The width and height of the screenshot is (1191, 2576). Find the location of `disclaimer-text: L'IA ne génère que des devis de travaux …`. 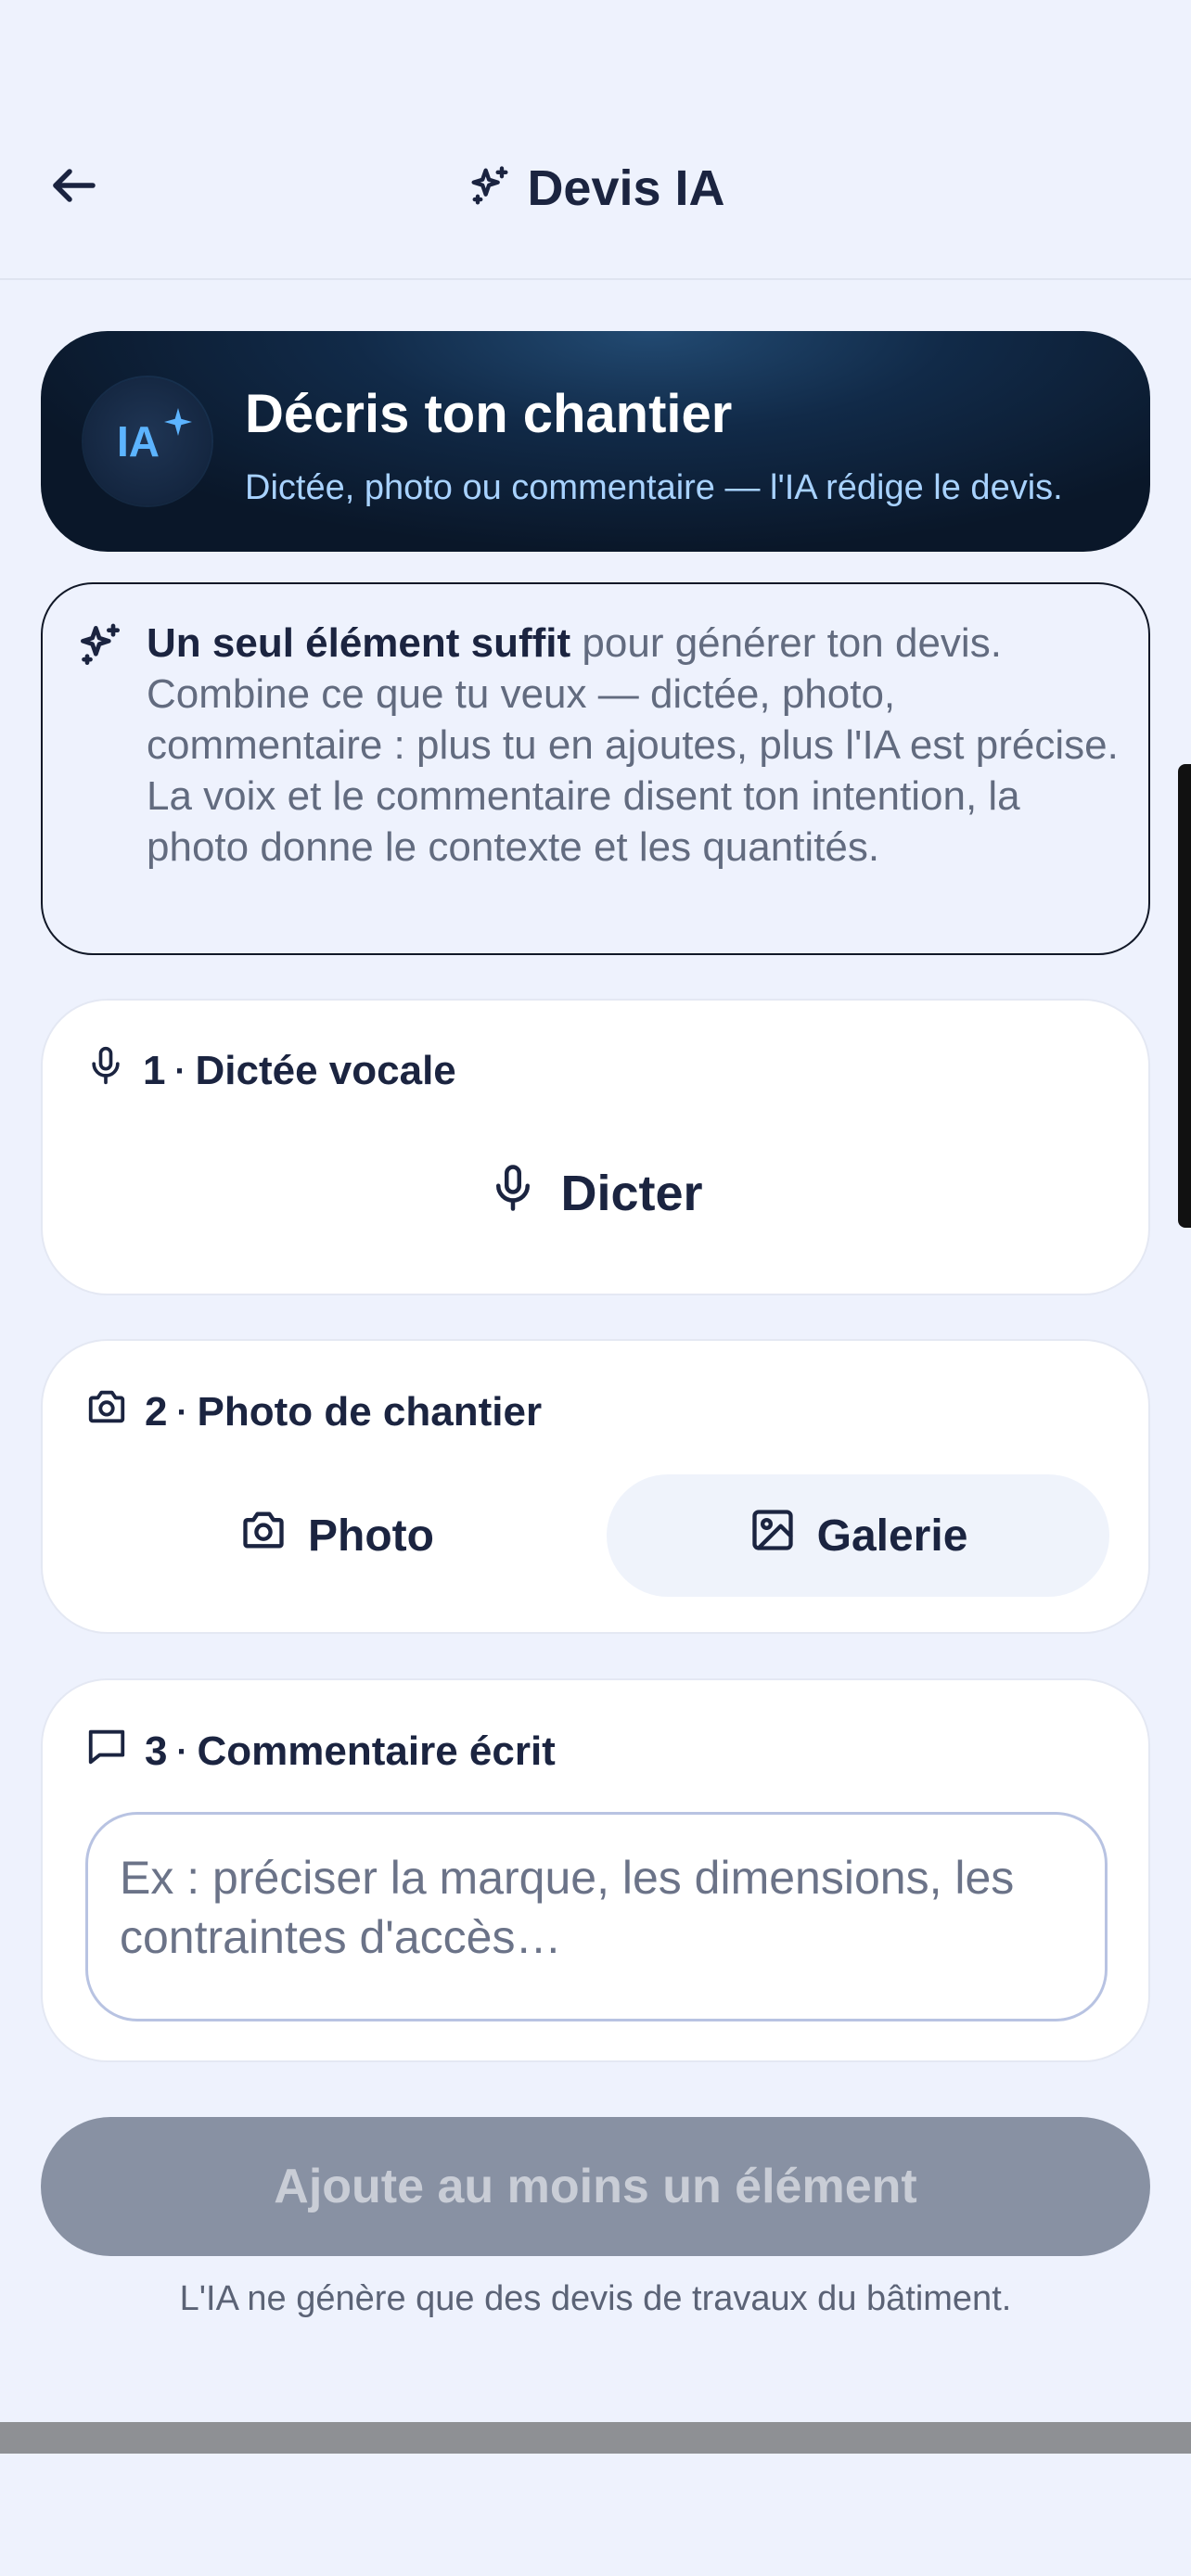

disclaimer-text: L'IA ne génère que des devis de travaux … is located at coordinates (595, 2299).